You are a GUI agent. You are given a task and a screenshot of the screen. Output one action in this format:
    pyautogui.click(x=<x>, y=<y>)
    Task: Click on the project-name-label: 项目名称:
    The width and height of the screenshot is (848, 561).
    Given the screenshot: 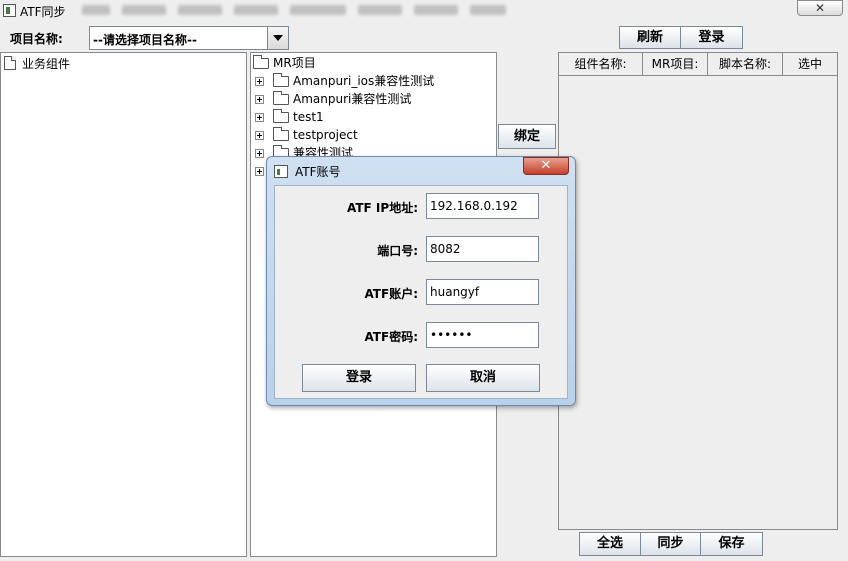 What is the action you would take?
    pyautogui.click(x=36, y=39)
    